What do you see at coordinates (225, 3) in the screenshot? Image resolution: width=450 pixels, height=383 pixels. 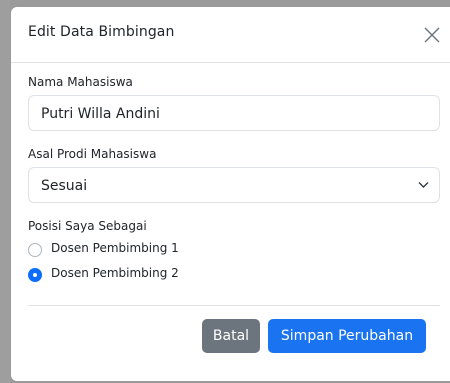 I see `modal-backdrop` at bounding box center [225, 3].